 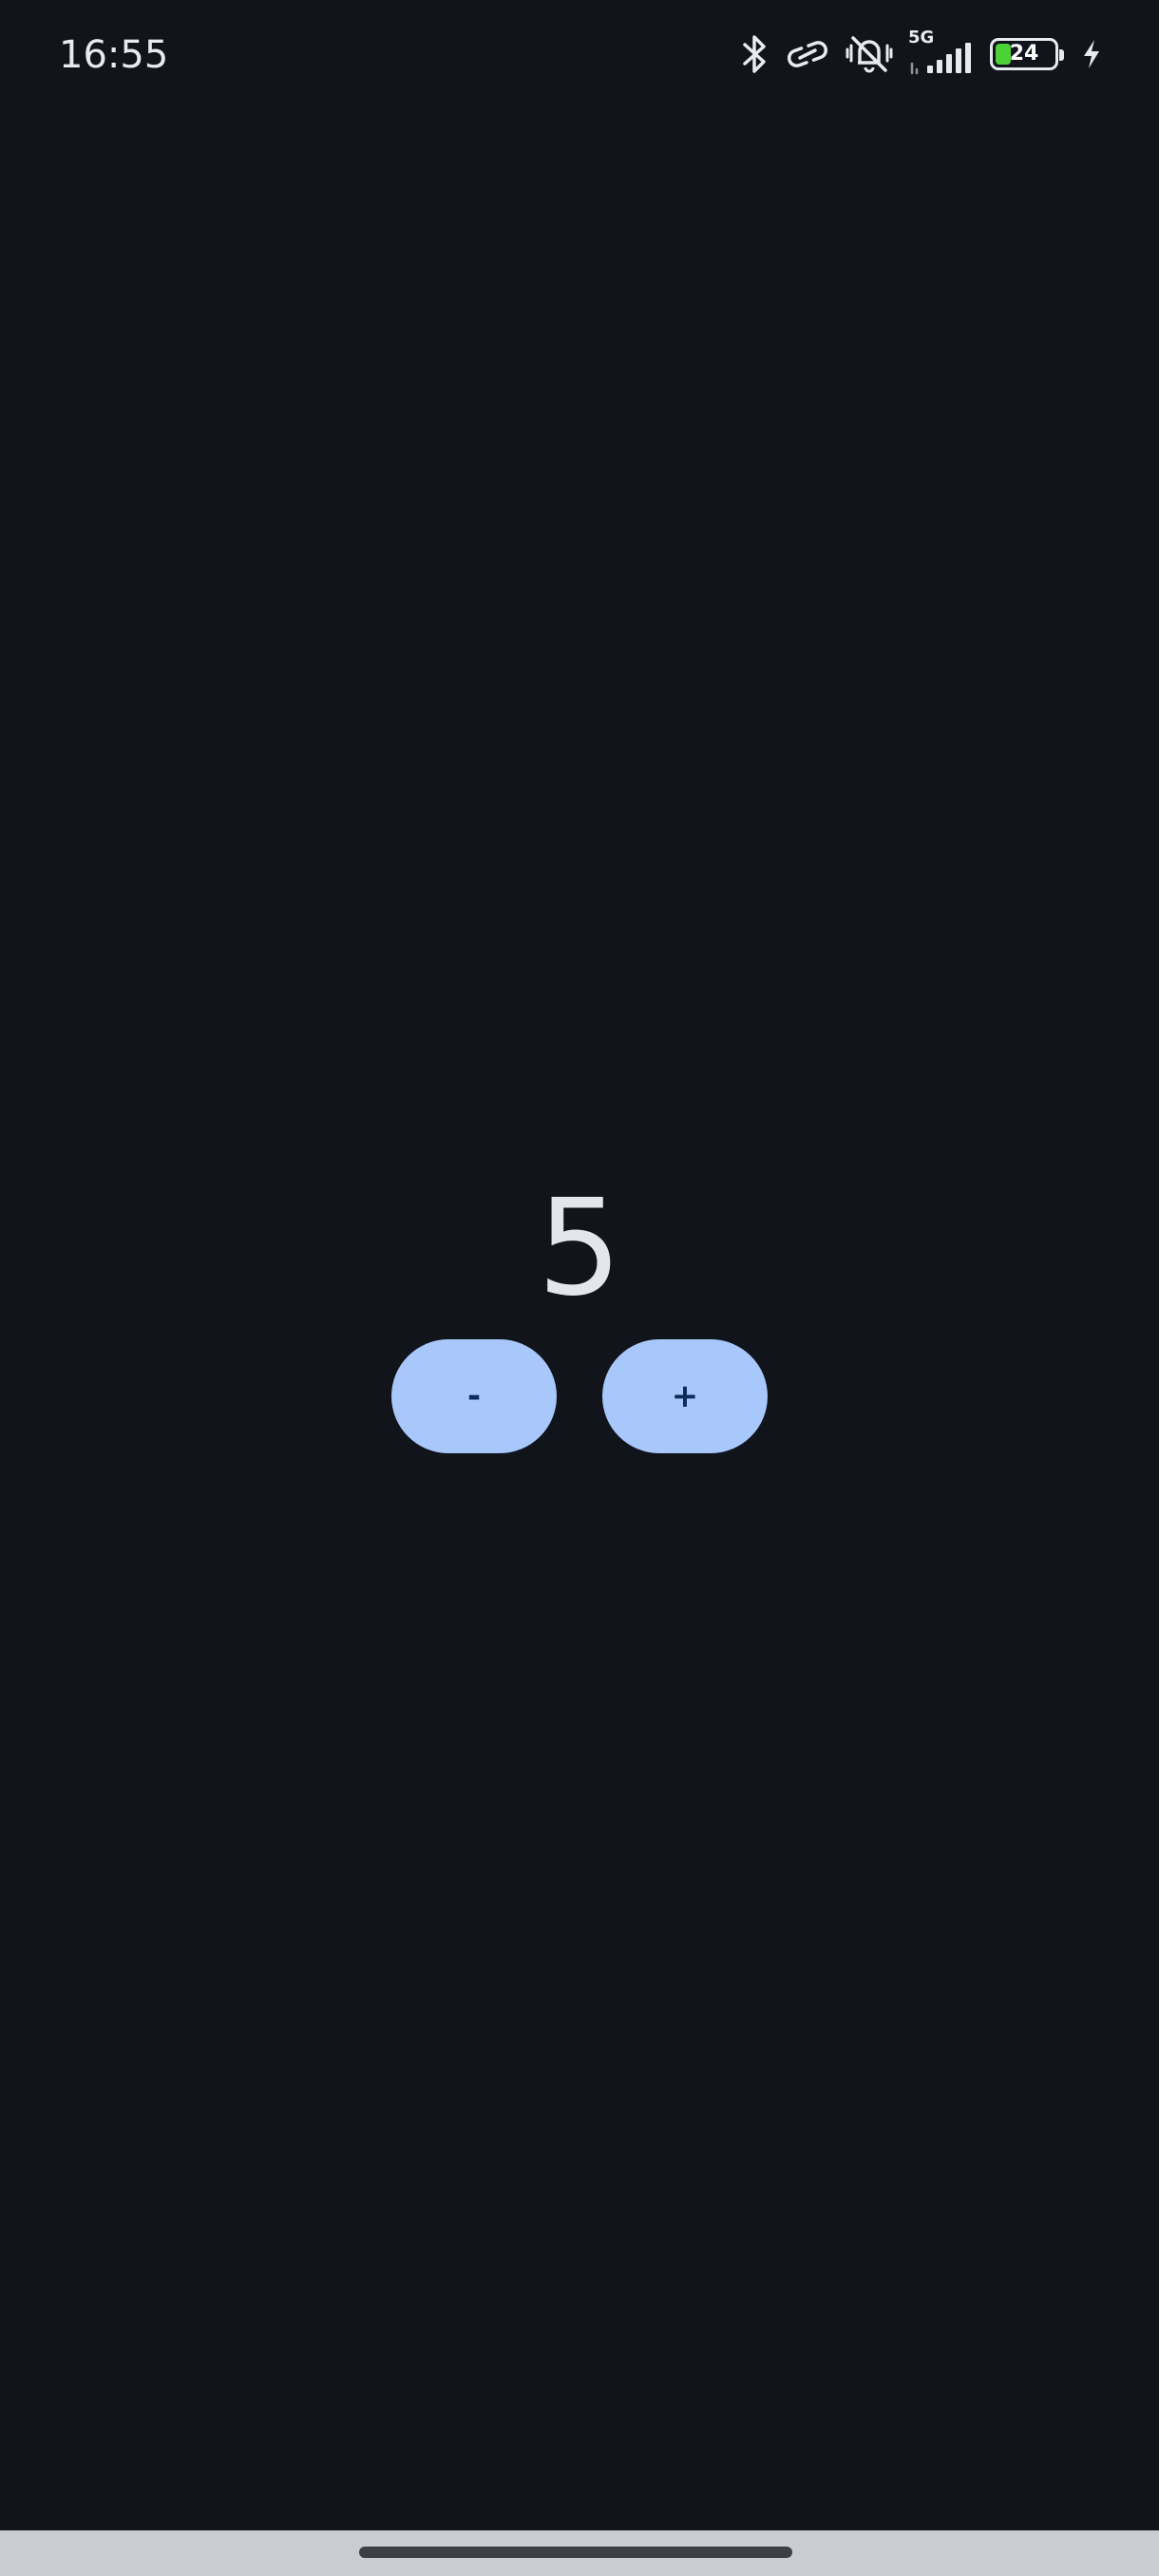 I want to click on battery-level: 24, so click(x=1024, y=54).